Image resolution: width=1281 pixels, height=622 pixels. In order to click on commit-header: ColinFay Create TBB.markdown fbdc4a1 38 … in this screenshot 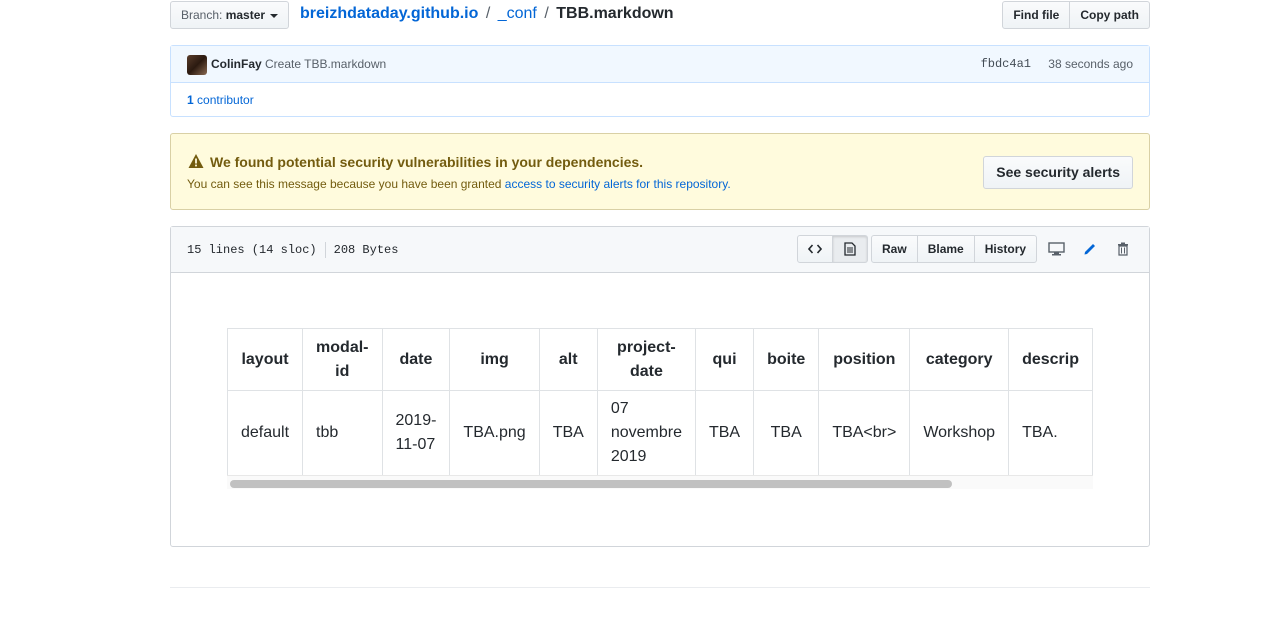, I will do `click(660, 64)`.